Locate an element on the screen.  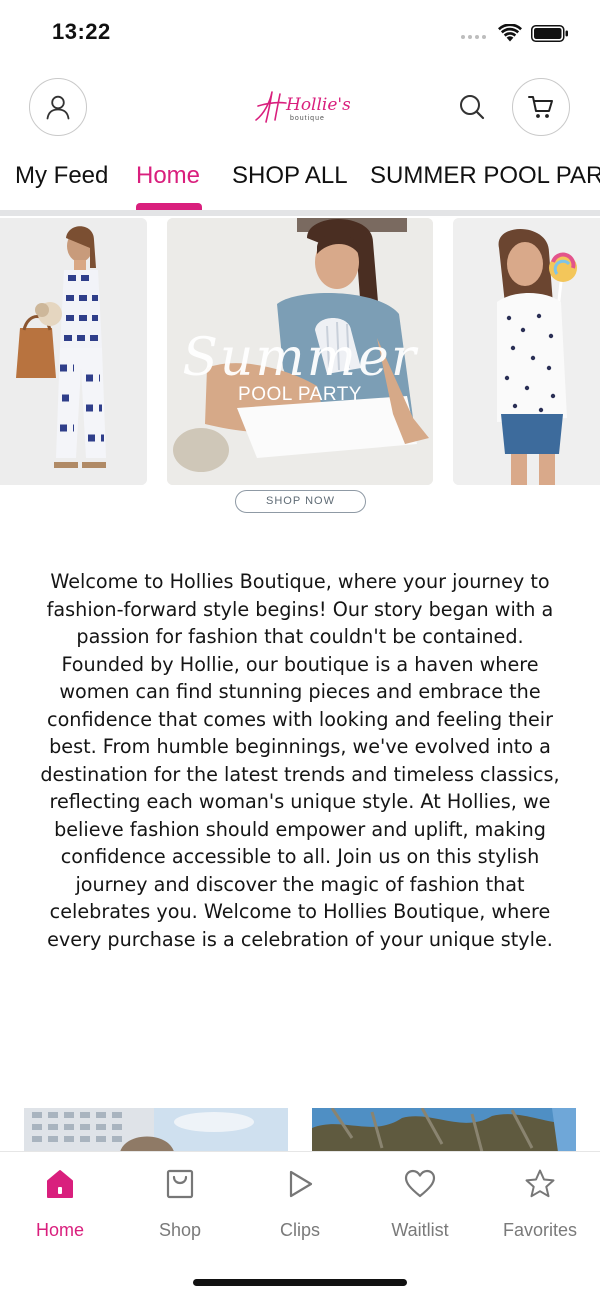
tab-shop-all: SHOP ALL is located at coordinates (290, 176).